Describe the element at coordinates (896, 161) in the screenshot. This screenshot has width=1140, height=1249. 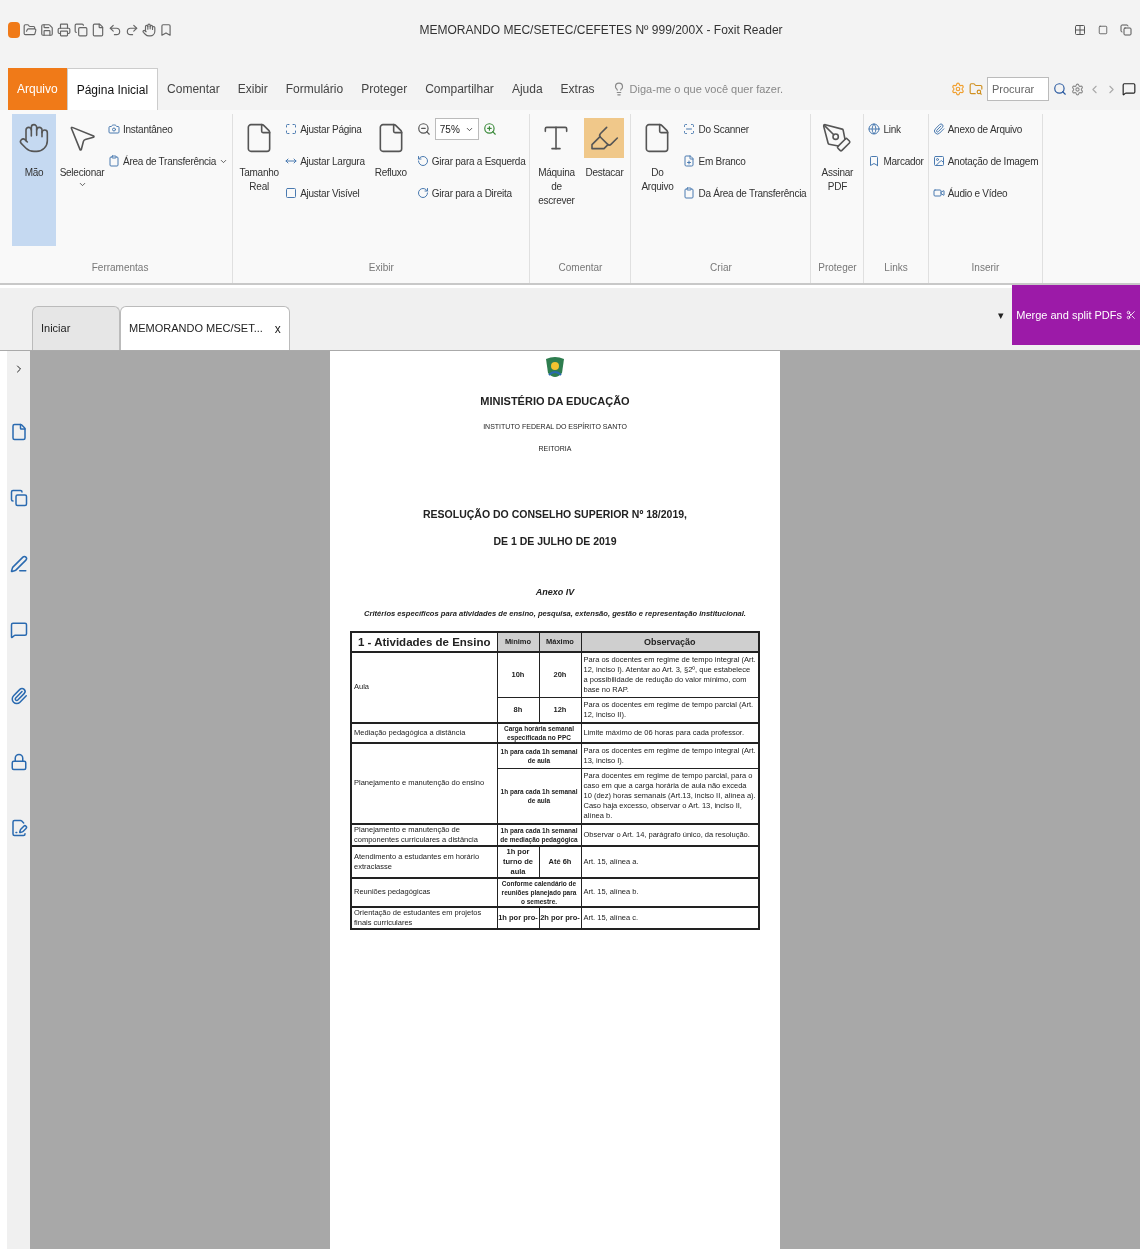
I see `ribbon-small-button: Marcador` at that location.